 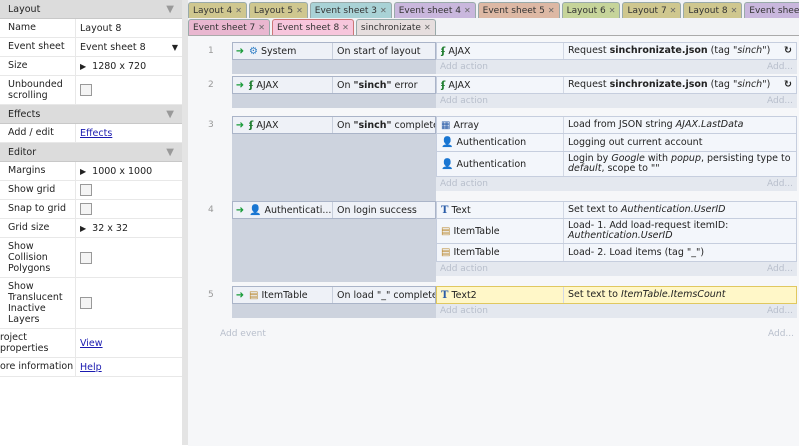 I want to click on tab-label: Event sheet 7, so click(x=224, y=27).